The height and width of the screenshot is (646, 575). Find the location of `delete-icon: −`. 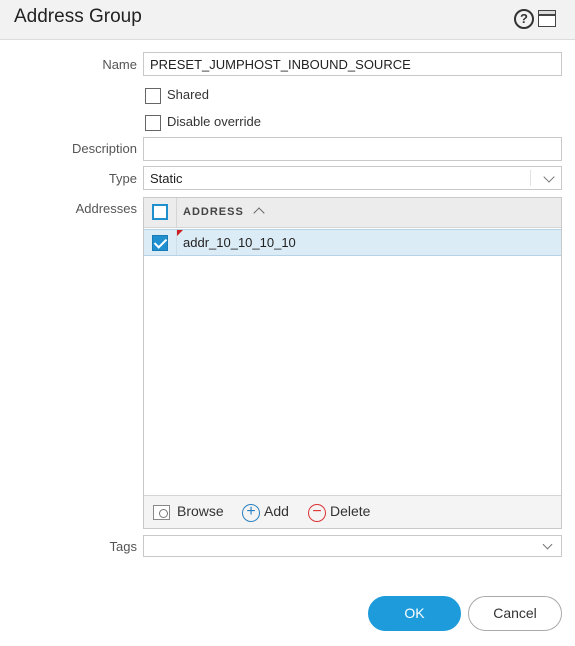

delete-icon: − is located at coordinates (317, 513).